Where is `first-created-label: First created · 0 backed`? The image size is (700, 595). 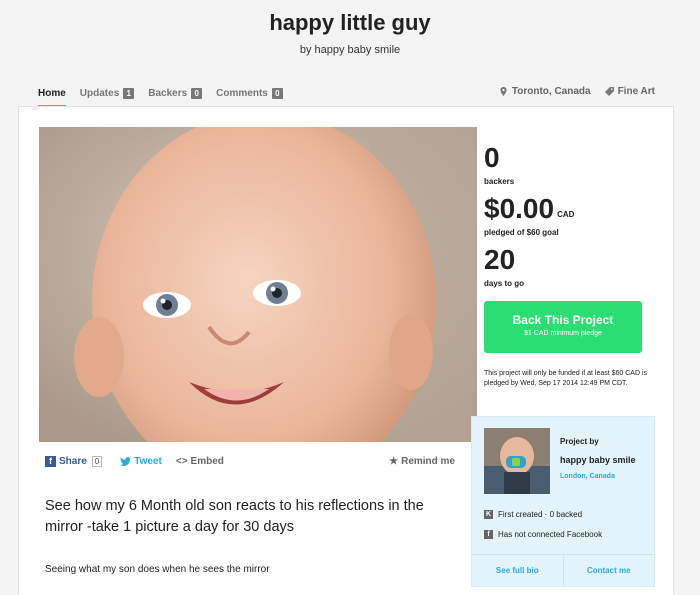 first-created-label: First created · 0 backed is located at coordinates (540, 514).